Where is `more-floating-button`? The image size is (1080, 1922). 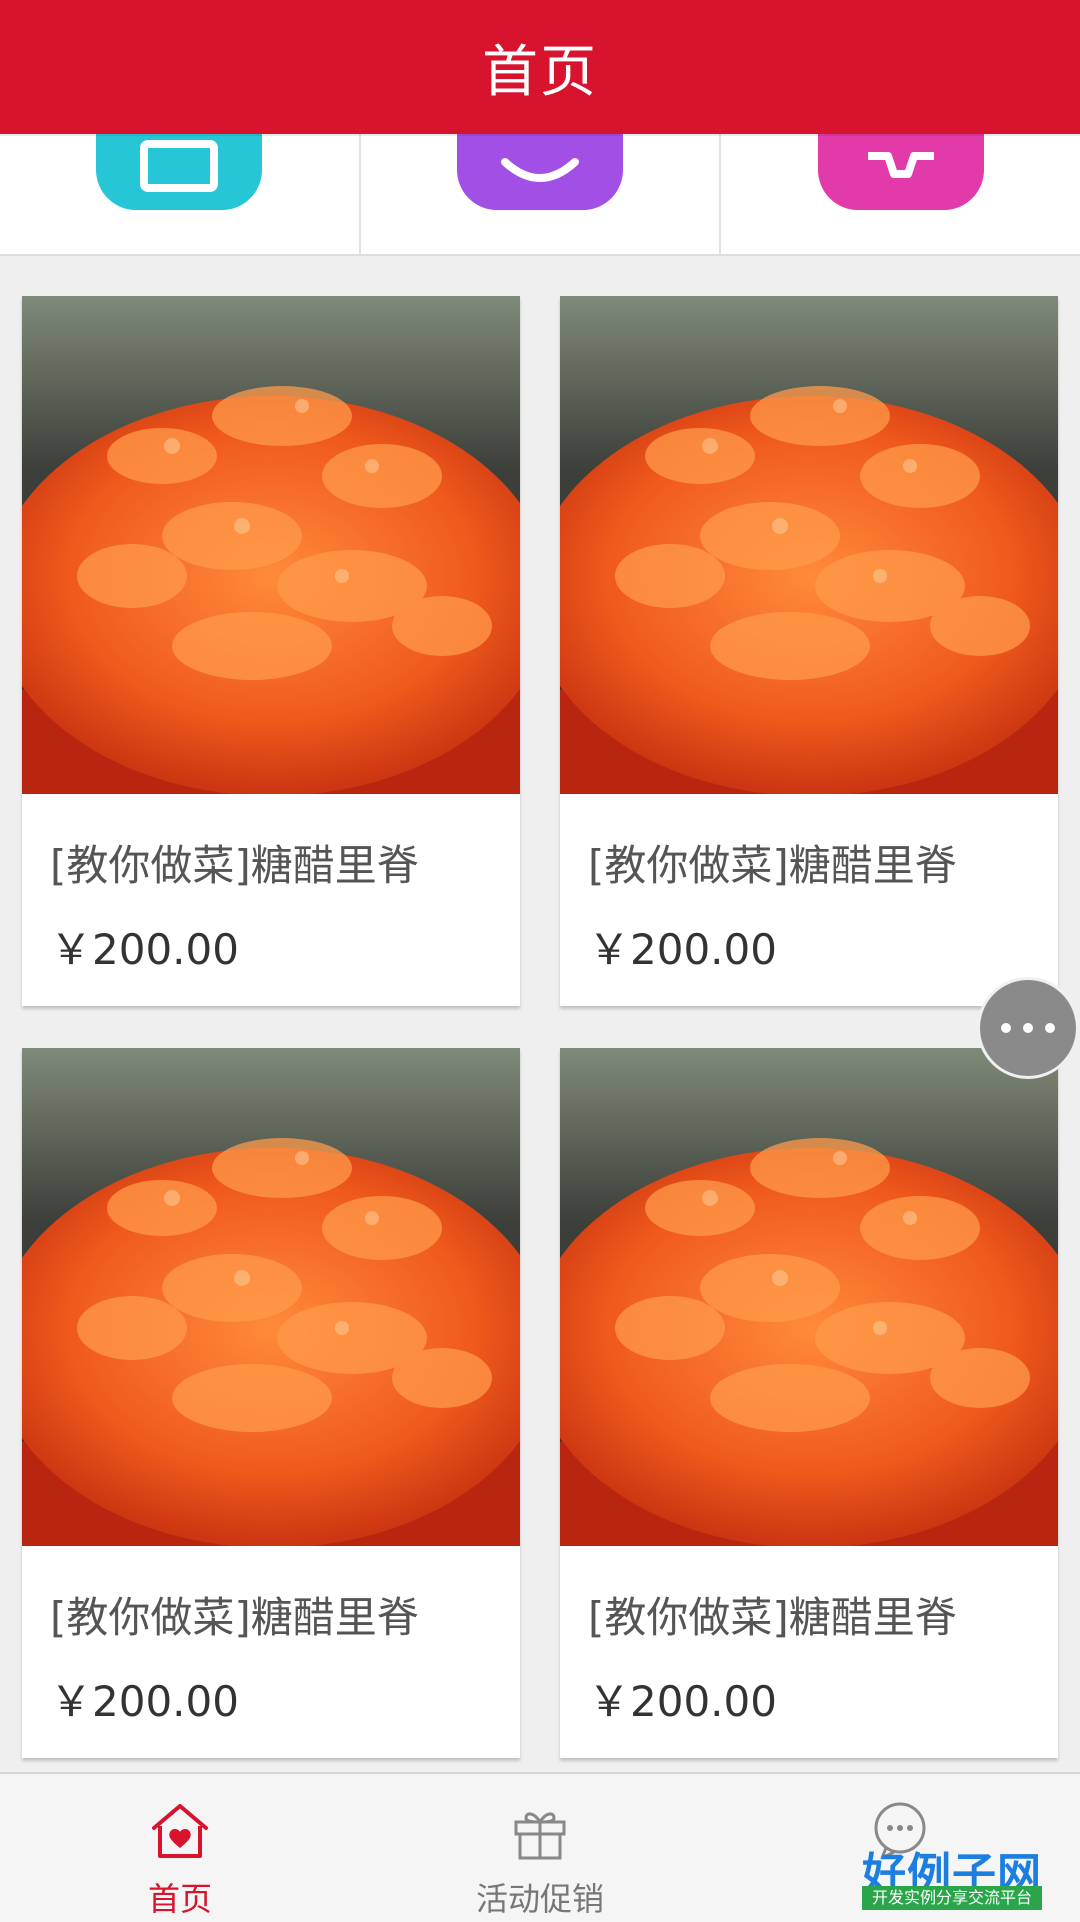
more-floating-button is located at coordinates (1028, 1028).